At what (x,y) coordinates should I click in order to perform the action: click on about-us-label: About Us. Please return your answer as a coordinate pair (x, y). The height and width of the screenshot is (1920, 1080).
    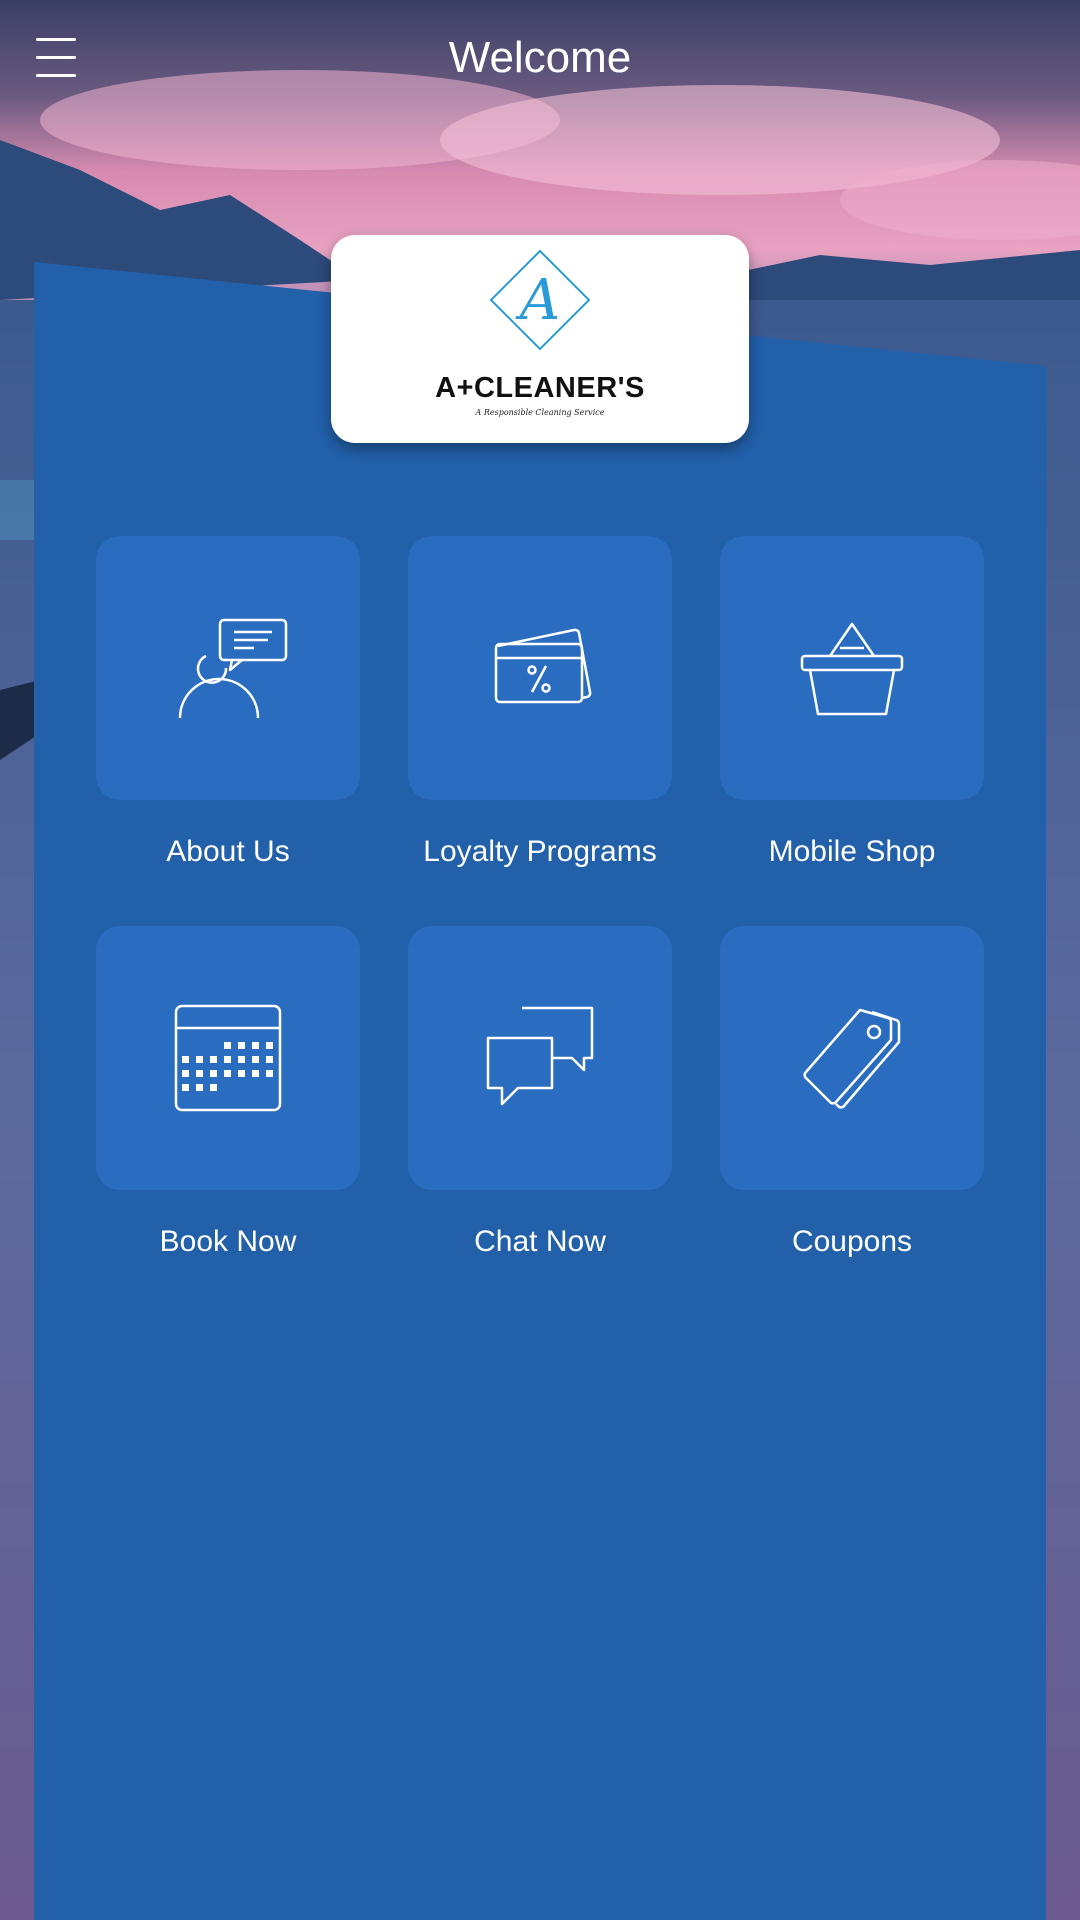
    Looking at the image, I should click on (228, 851).